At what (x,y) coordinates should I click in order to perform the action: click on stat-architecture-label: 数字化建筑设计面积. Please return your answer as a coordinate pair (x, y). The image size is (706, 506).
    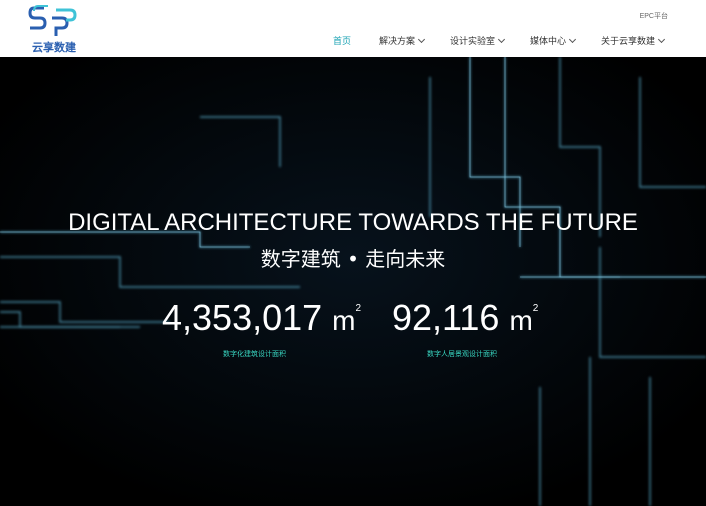
    Looking at the image, I should click on (254, 354).